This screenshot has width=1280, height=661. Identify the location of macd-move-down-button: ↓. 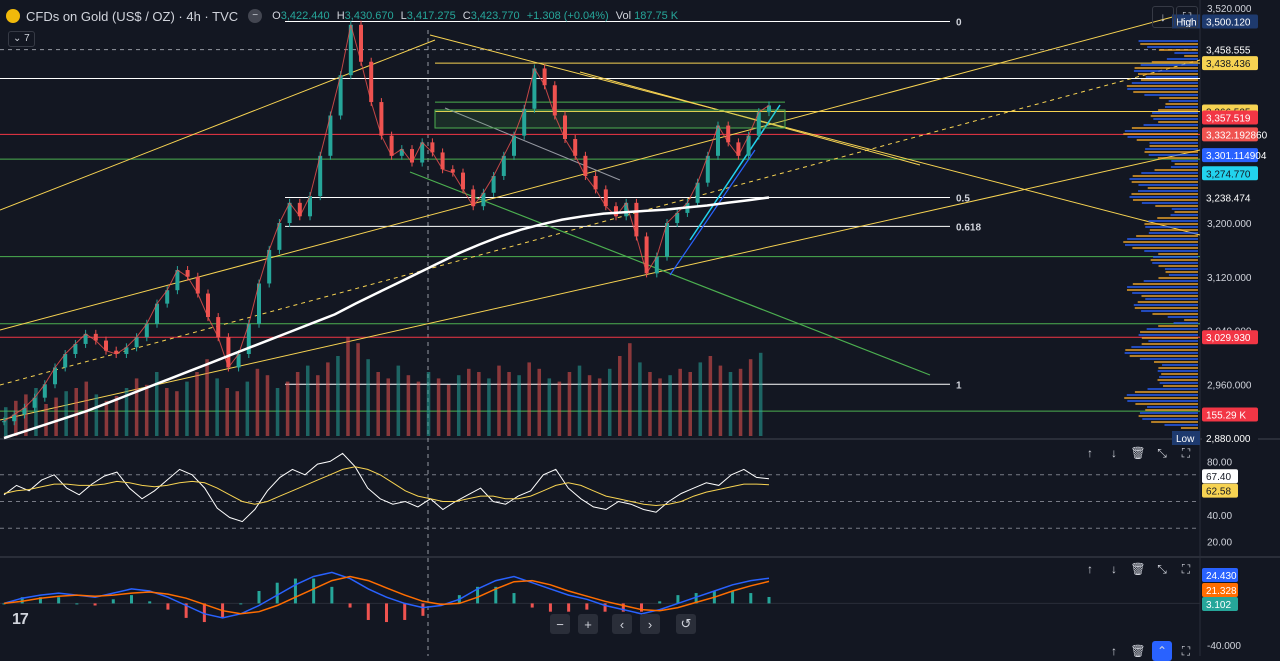
(1114, 569).